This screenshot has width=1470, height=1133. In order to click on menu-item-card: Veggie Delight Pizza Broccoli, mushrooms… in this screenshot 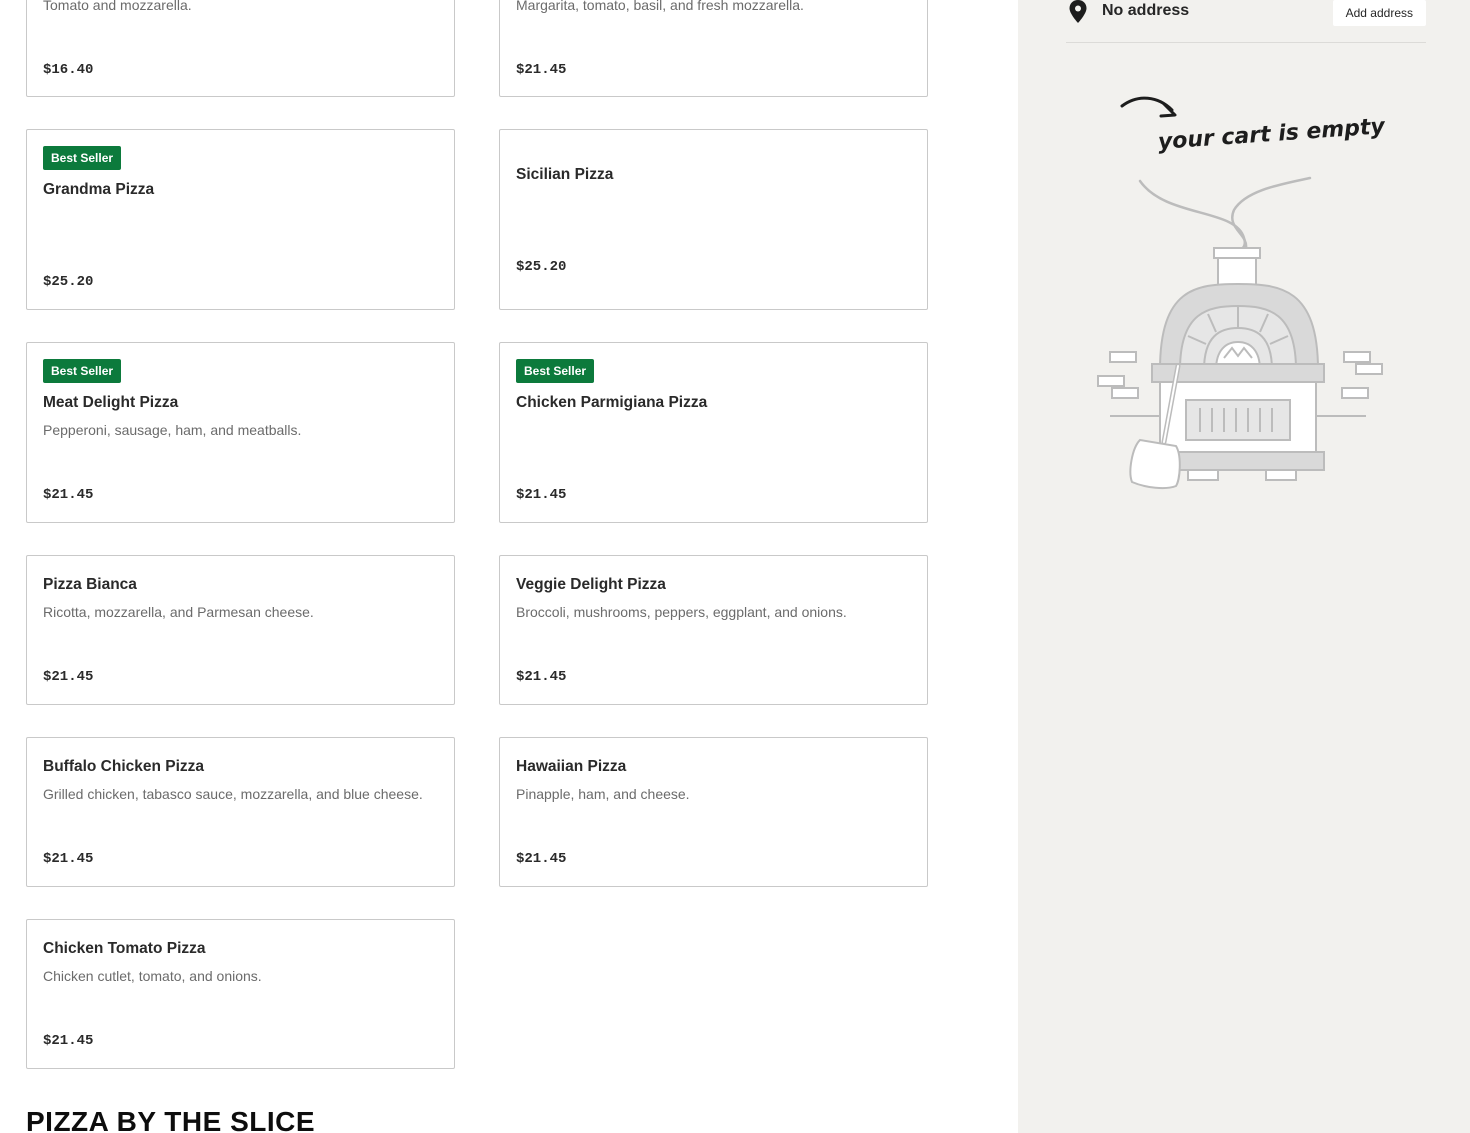, I will do `click(713, 630)`.